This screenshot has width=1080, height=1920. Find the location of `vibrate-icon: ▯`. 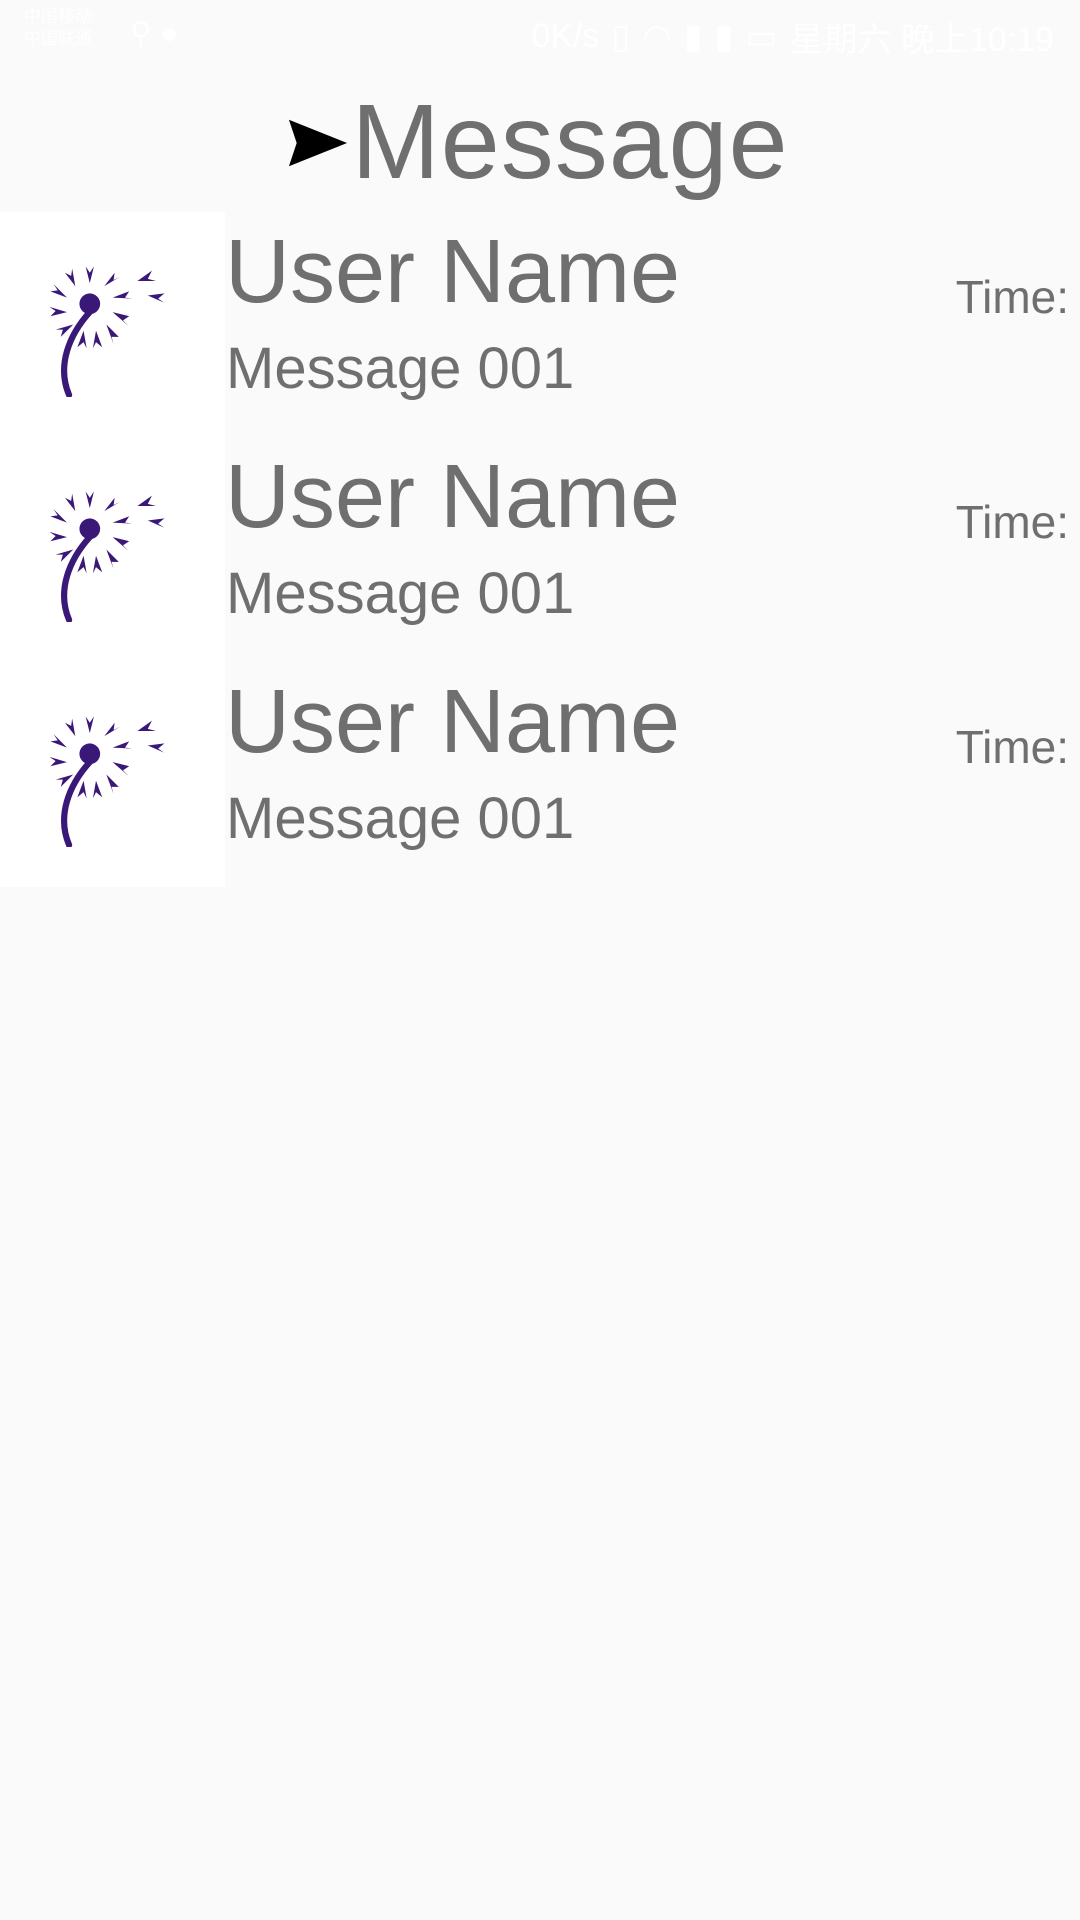

vibrate-icon: ▯ is located at coordinates (621, 36).